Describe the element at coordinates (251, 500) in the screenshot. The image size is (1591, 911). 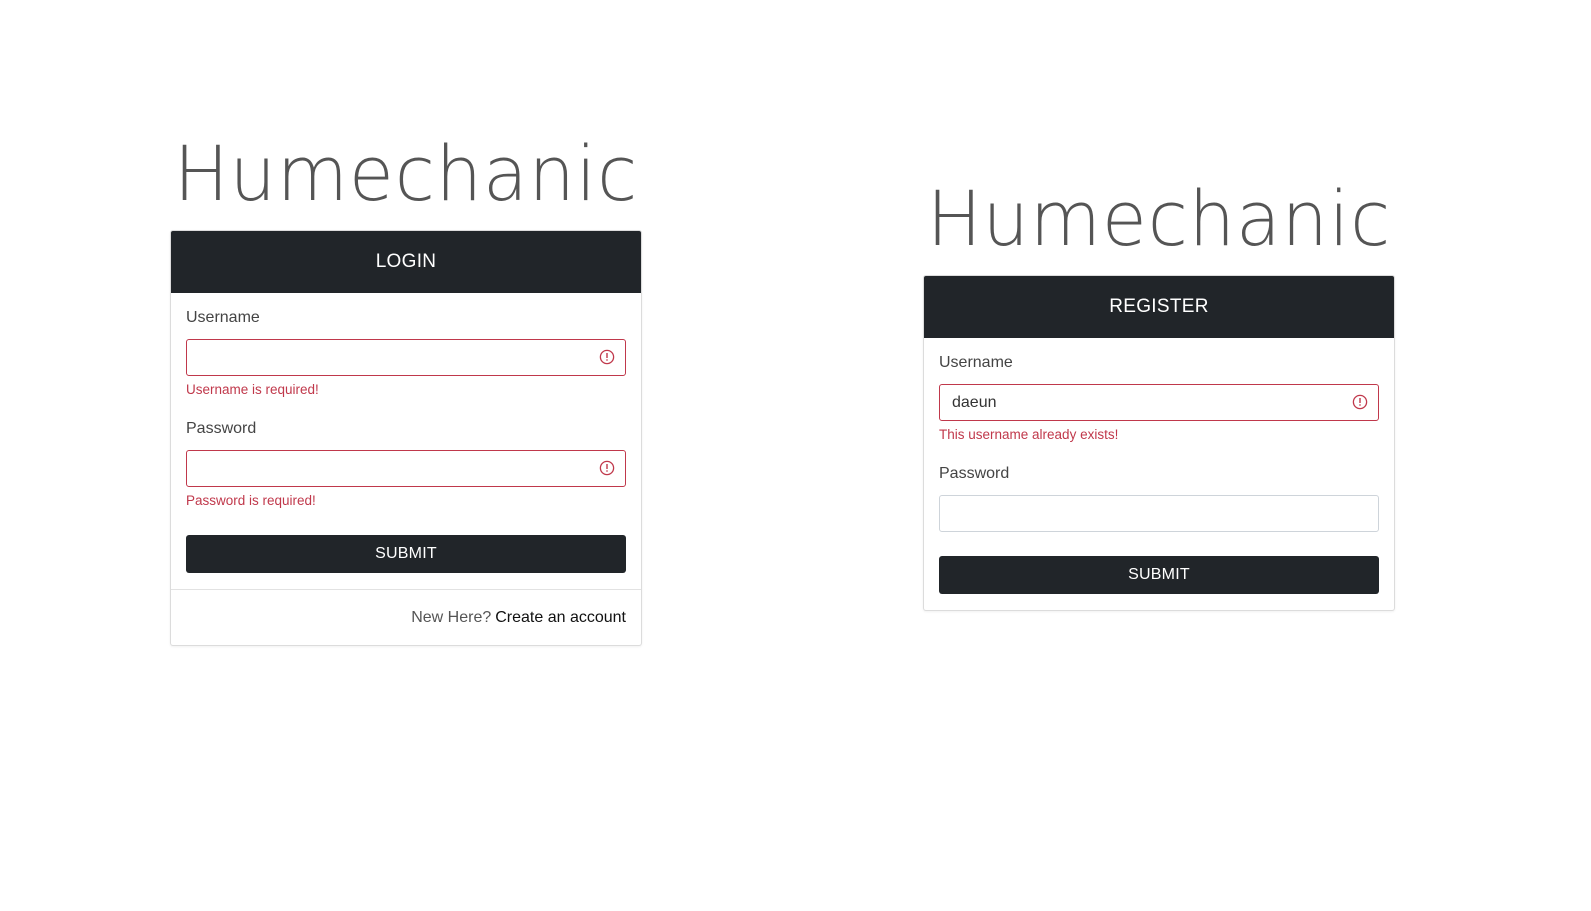
I see `password-error: Password is required!` at that location.